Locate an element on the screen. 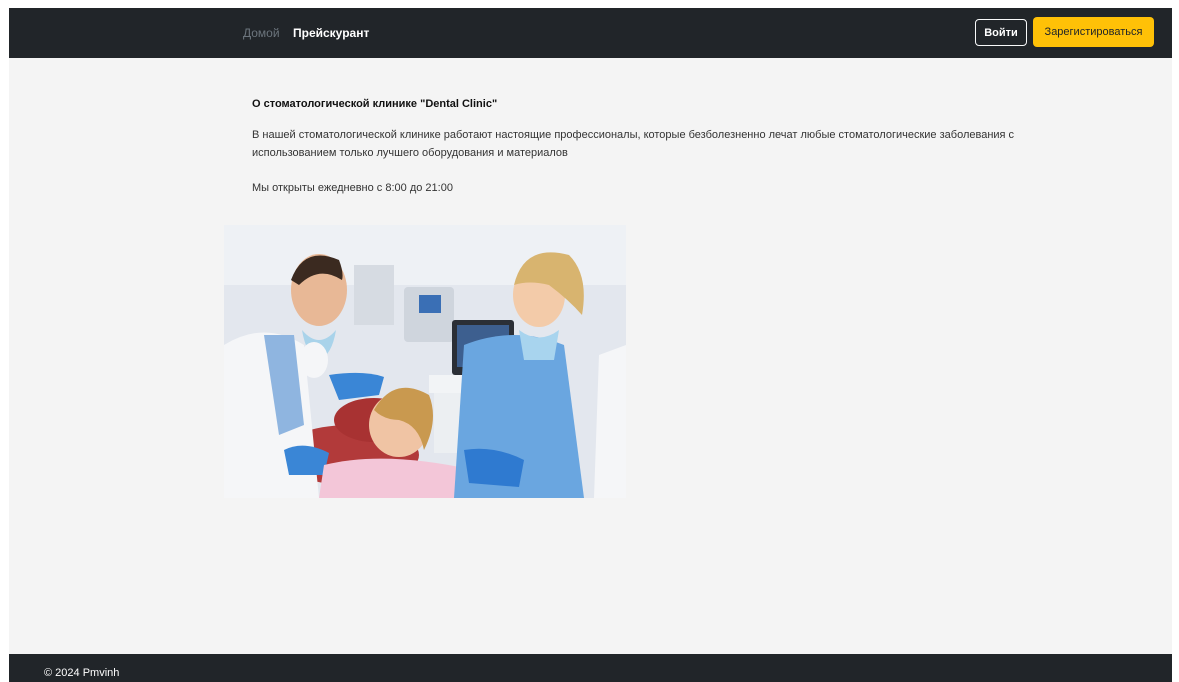 The height and width of the screenshot is (682, 1179). clinic-photo is located at coordinates (425, 361).